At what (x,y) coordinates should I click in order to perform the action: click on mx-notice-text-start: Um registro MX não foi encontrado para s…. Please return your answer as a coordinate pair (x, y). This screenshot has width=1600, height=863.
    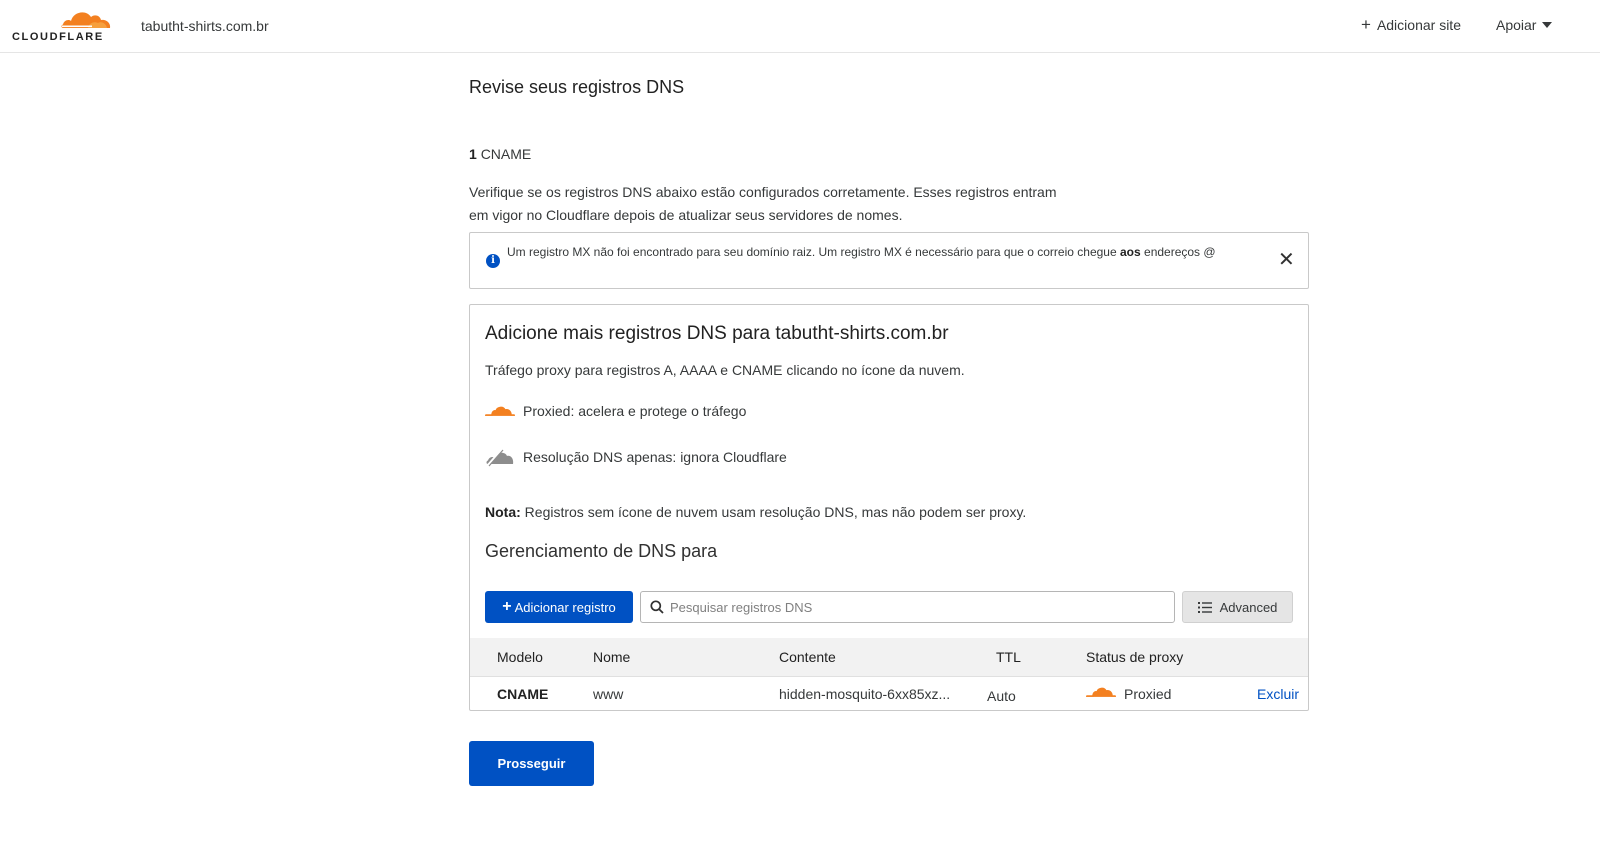
    Looking at the image, I should click on (812, 252).